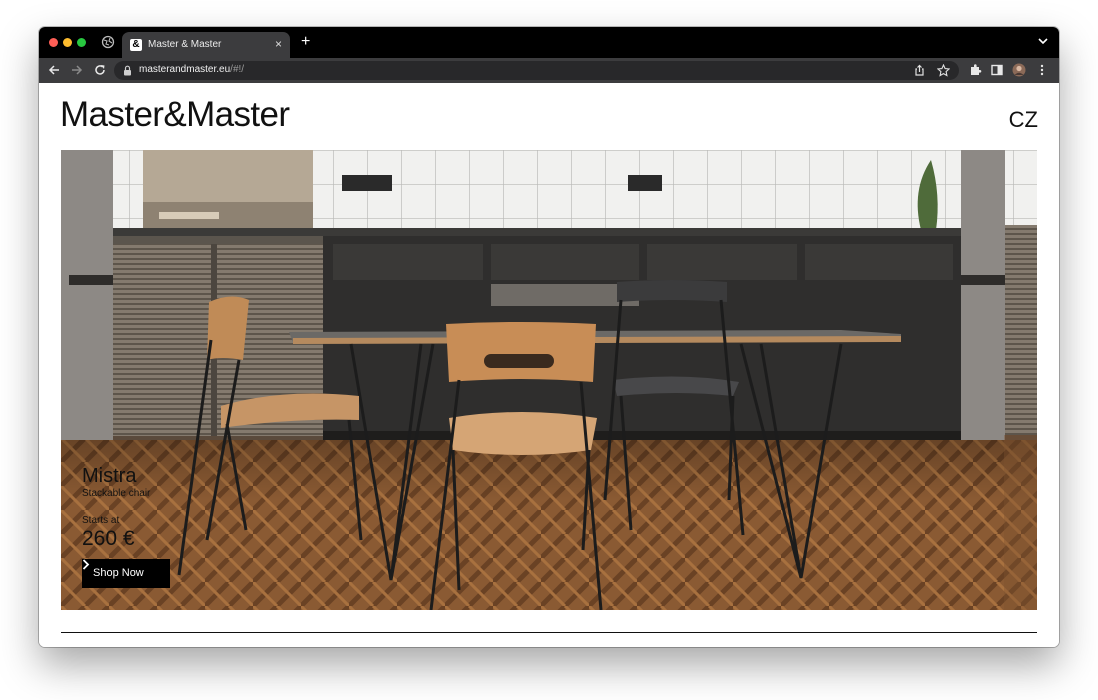 The height and width of the screenshot is (700, 1098). I want to click on star-icon, so click(943, 70).